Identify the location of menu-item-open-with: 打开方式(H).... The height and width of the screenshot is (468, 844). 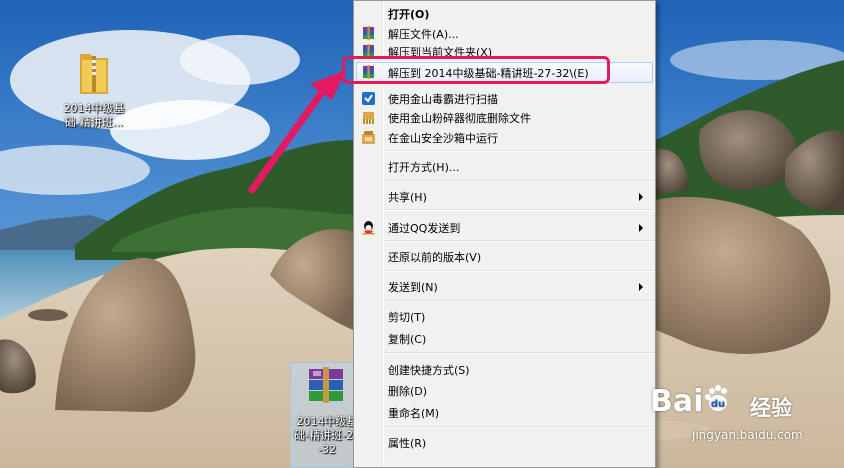
(504, 166).